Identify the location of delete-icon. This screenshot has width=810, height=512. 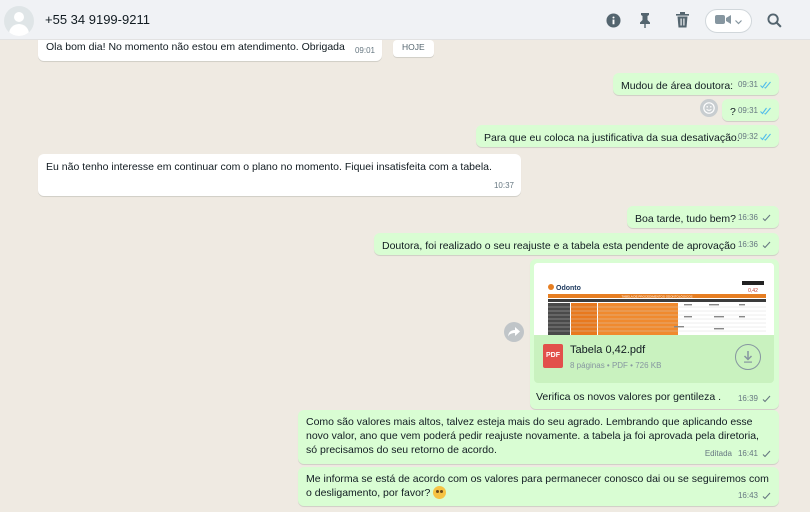
(682, 20).